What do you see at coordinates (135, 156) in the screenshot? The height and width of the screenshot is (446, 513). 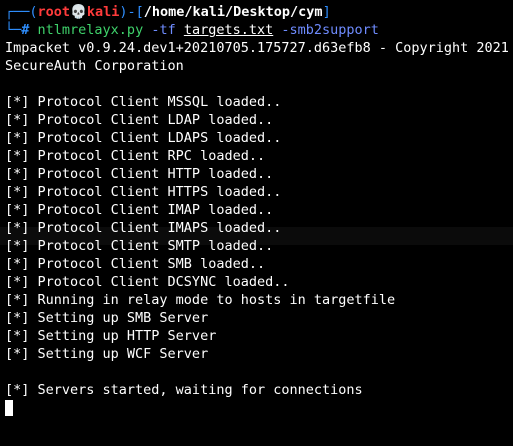 I see `output-line: [*] Protocol Client RPC loaded..` at bounding box center [135, 156].